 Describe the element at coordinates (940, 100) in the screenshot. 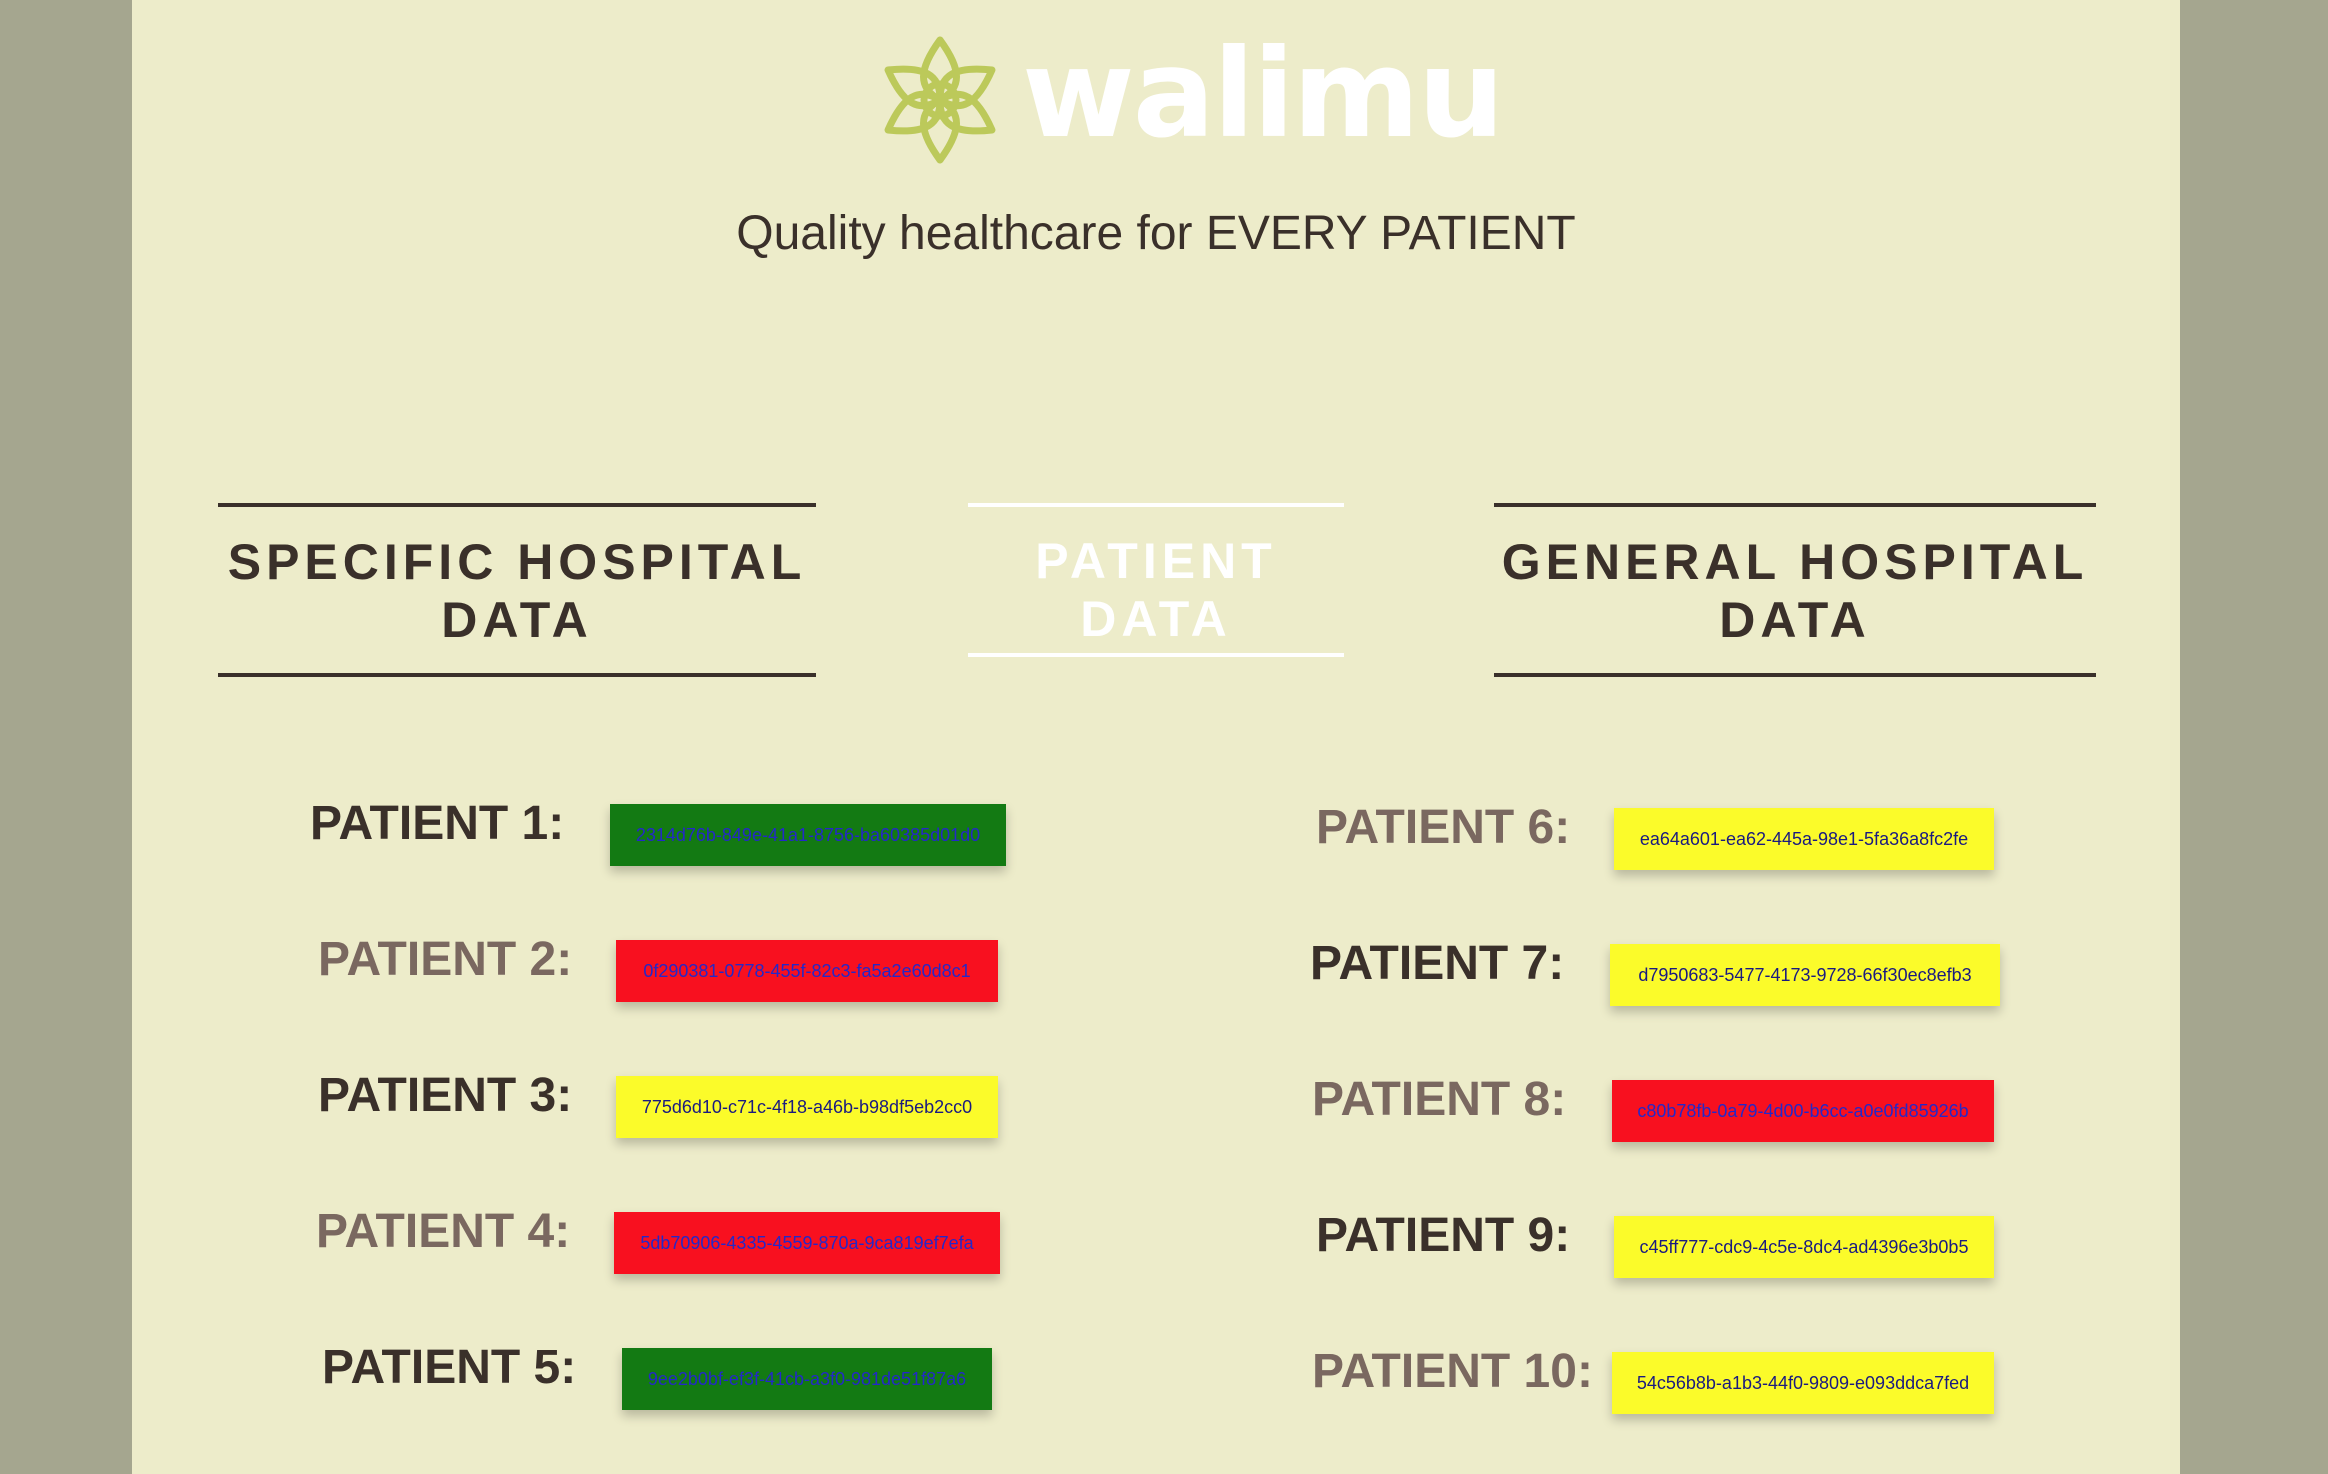

I see `flower-star-icon` at that location.